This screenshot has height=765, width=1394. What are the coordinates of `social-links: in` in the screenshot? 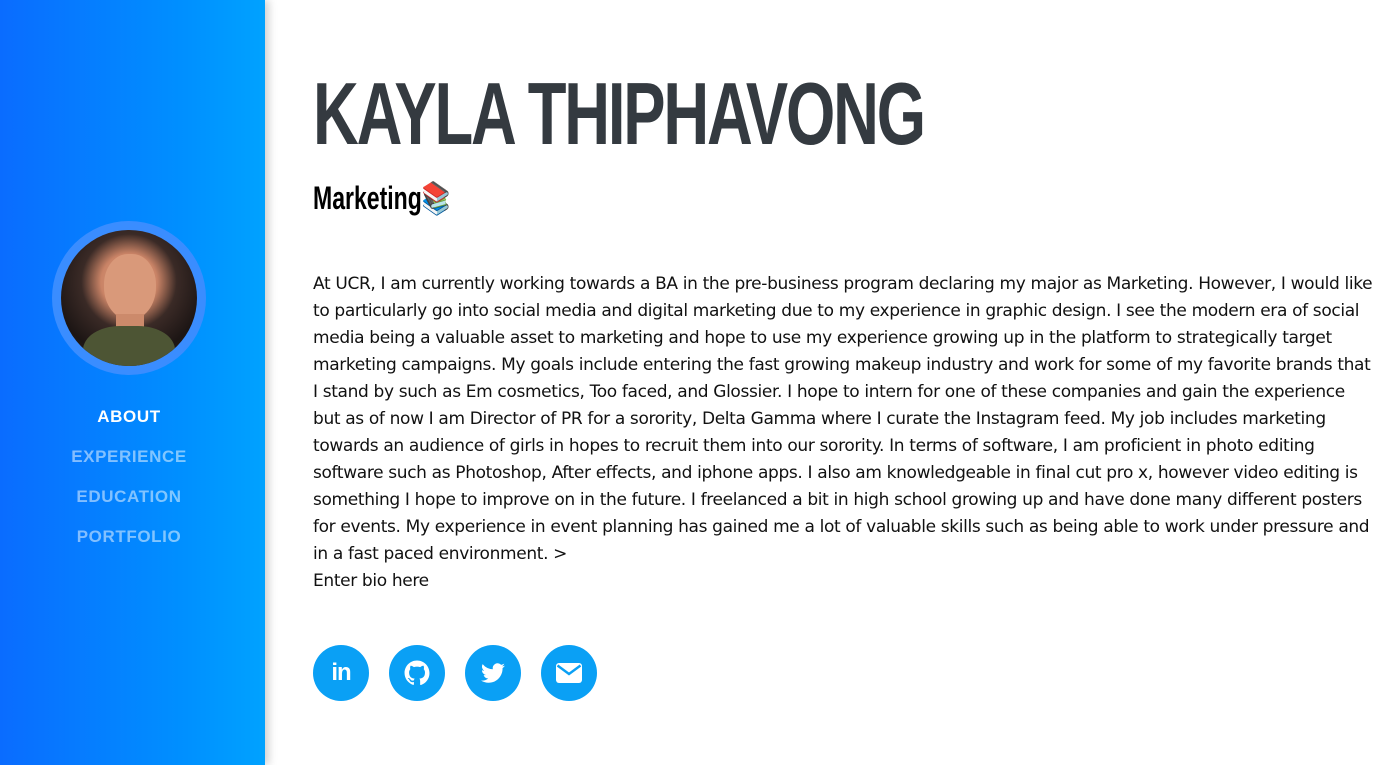 It's located at (455, 673).